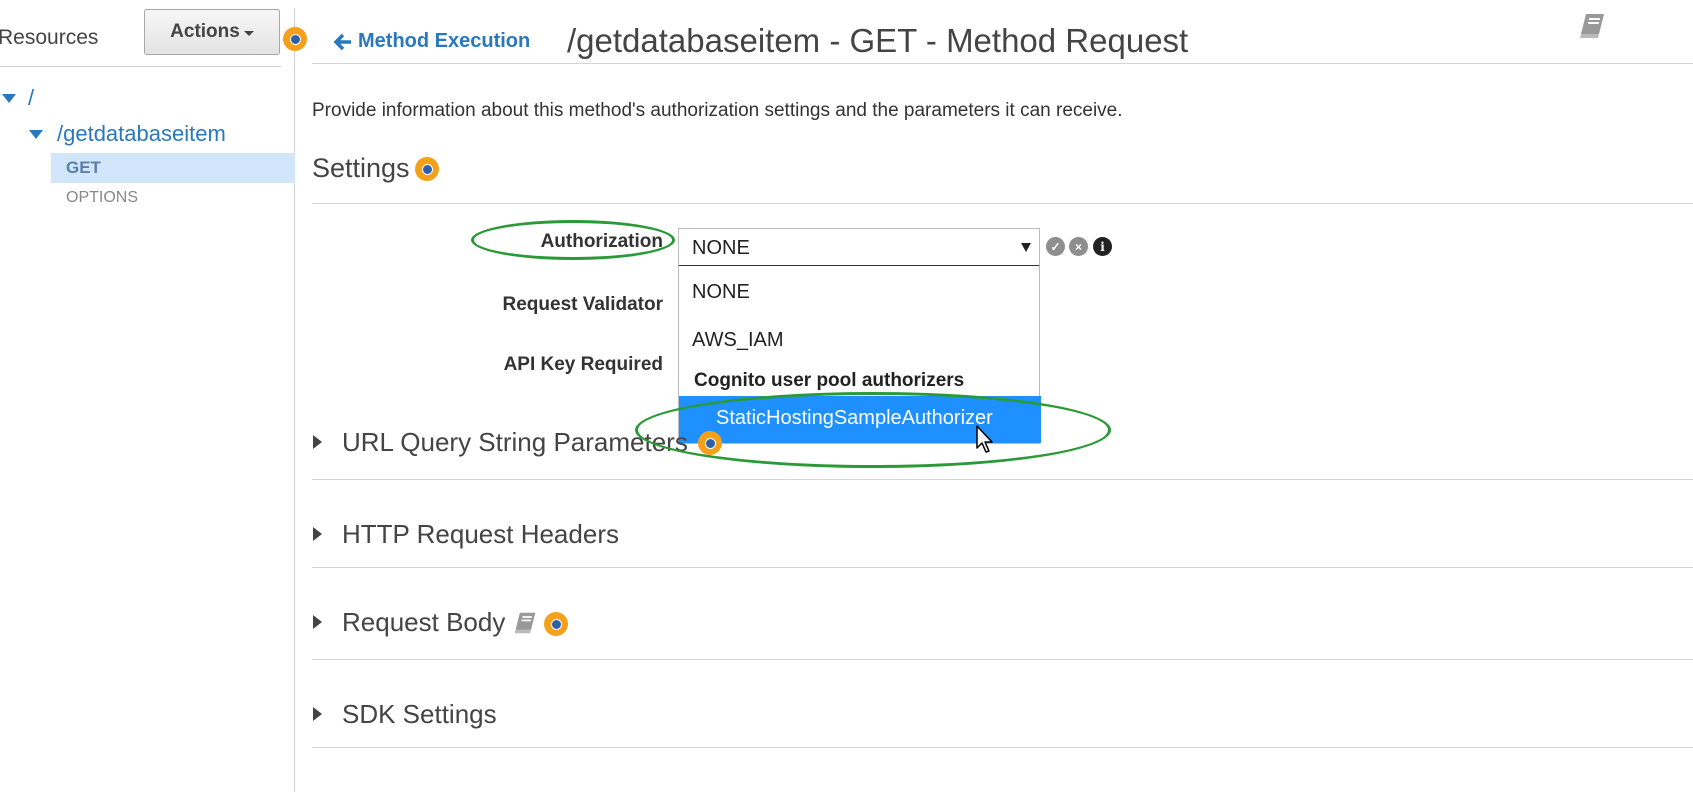  Describe the element at coordinates (427, 169) in the screenshot. I see `settings-help-icon` at that location.